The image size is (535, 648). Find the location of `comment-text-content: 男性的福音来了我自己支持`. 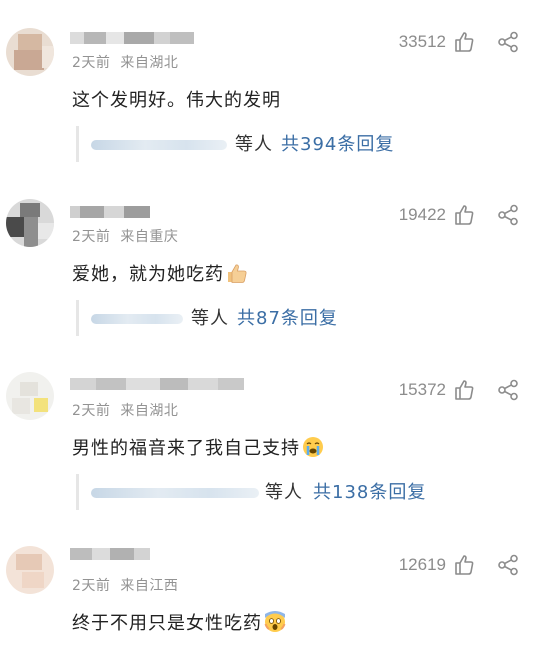

comment-text-content: 男性的福音来了我自己支持 is located at coordinates (186, 448).